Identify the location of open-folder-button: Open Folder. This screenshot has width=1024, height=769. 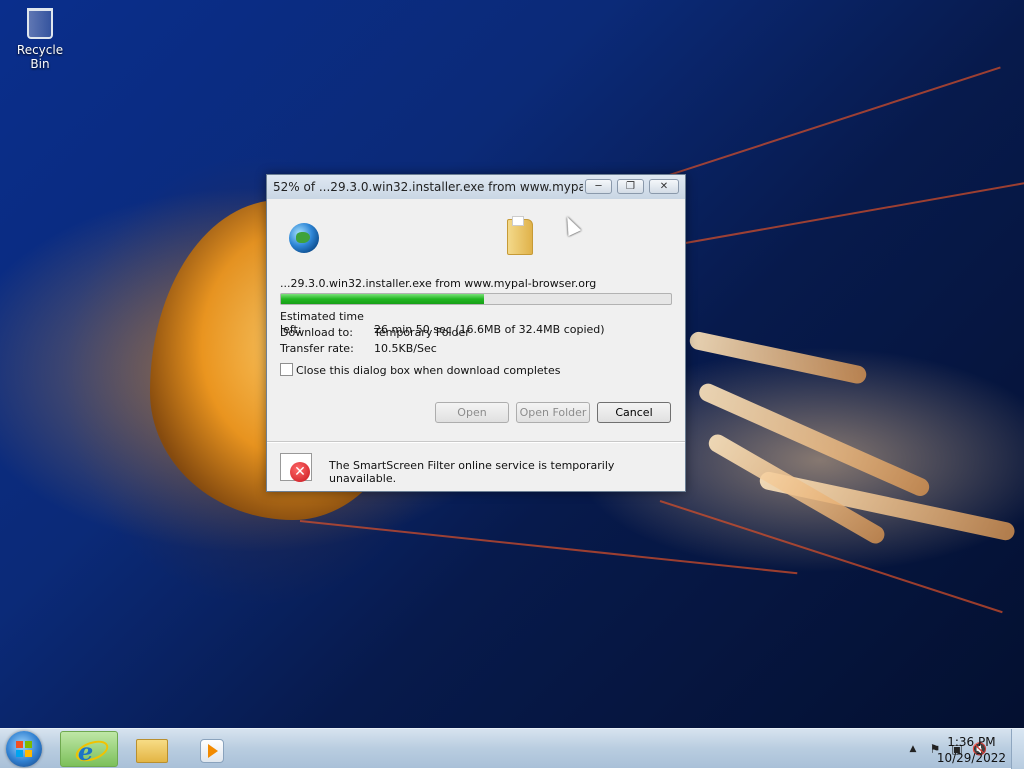
(553, 412).